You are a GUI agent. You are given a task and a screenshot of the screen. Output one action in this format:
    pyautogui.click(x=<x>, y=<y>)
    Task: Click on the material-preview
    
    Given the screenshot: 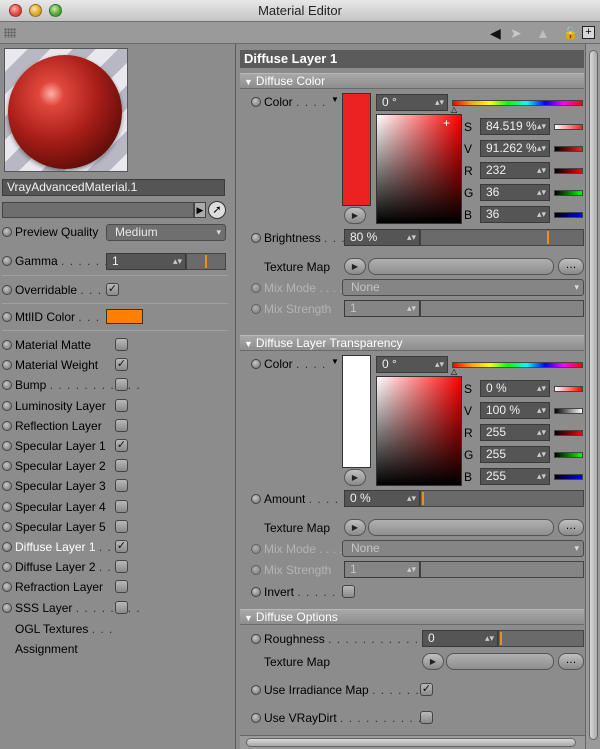 What is the action you would take?
    pyautogui.click(x=66, y=110)
    